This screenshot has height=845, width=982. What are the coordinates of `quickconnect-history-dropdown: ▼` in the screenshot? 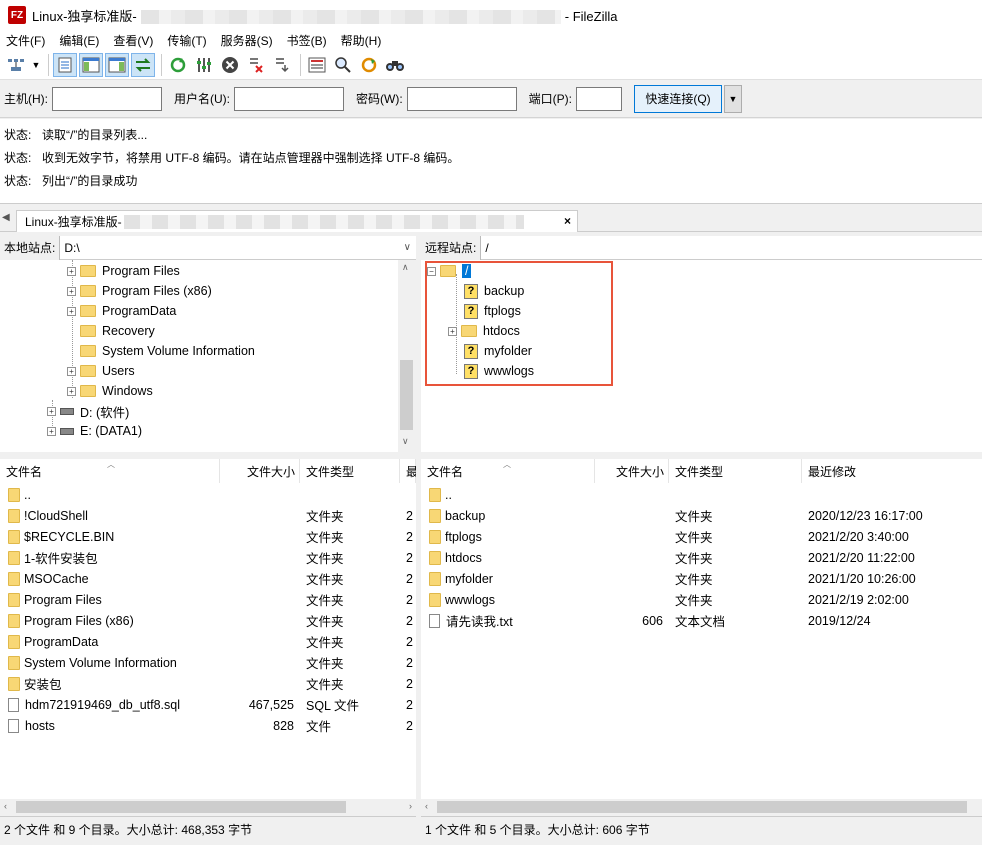 It's located at (733, 98).